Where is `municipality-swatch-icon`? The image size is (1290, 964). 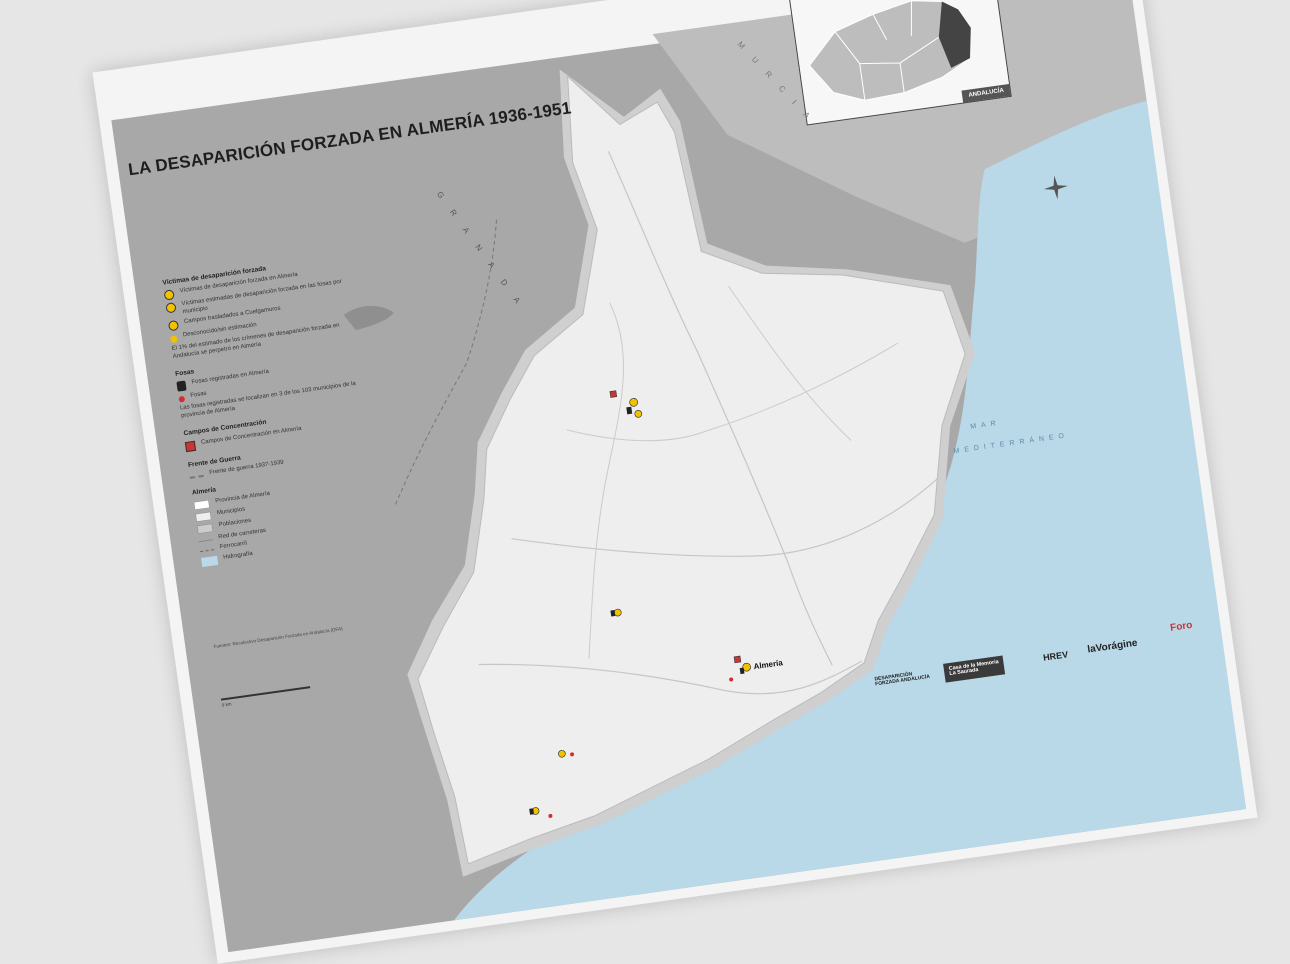
municipality-swatch-icon is located at coordinates (203, 516).